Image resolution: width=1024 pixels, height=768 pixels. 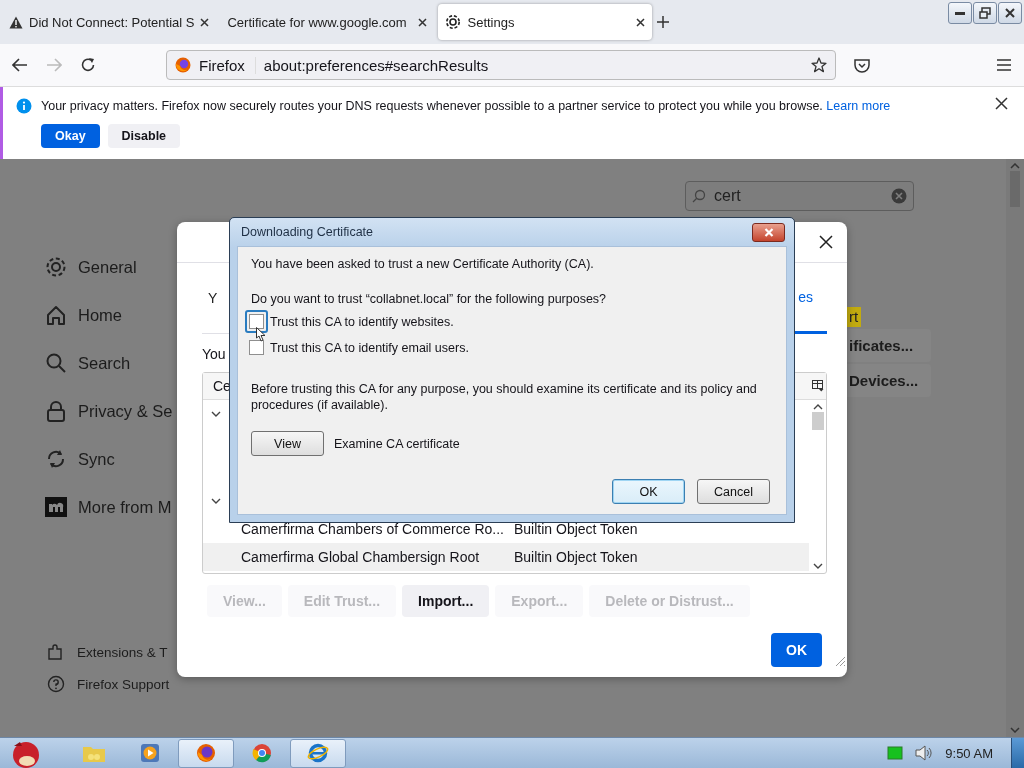 I want to click on table-cell-text: Camerfirma Global Chambersign Root, so click(x=361, y=557).